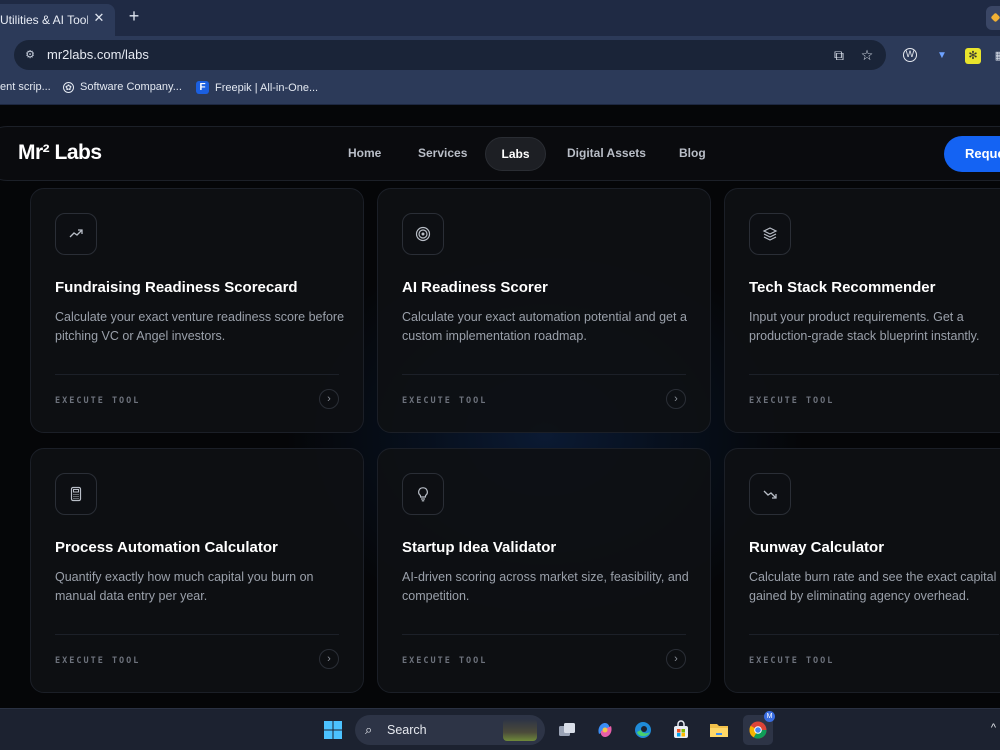 This screenshot has width=1000, height=750. I want to click on calculator-icon, so click(76, 494).